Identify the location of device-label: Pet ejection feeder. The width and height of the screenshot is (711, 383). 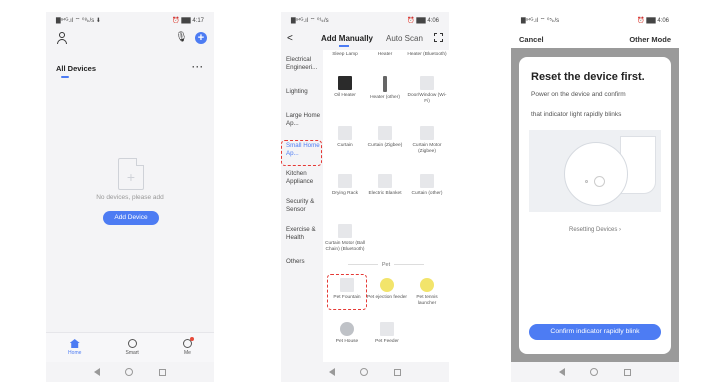
(387, 297).